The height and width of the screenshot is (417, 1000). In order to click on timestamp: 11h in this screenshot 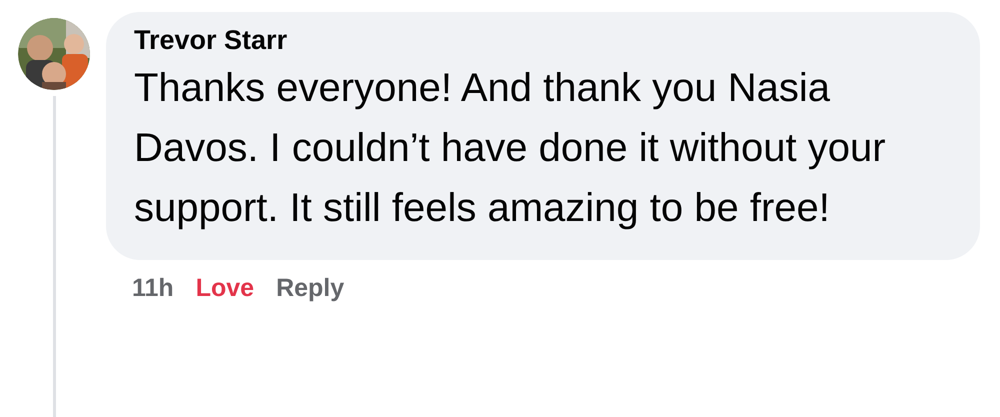, I will do `click(153, 288)`.